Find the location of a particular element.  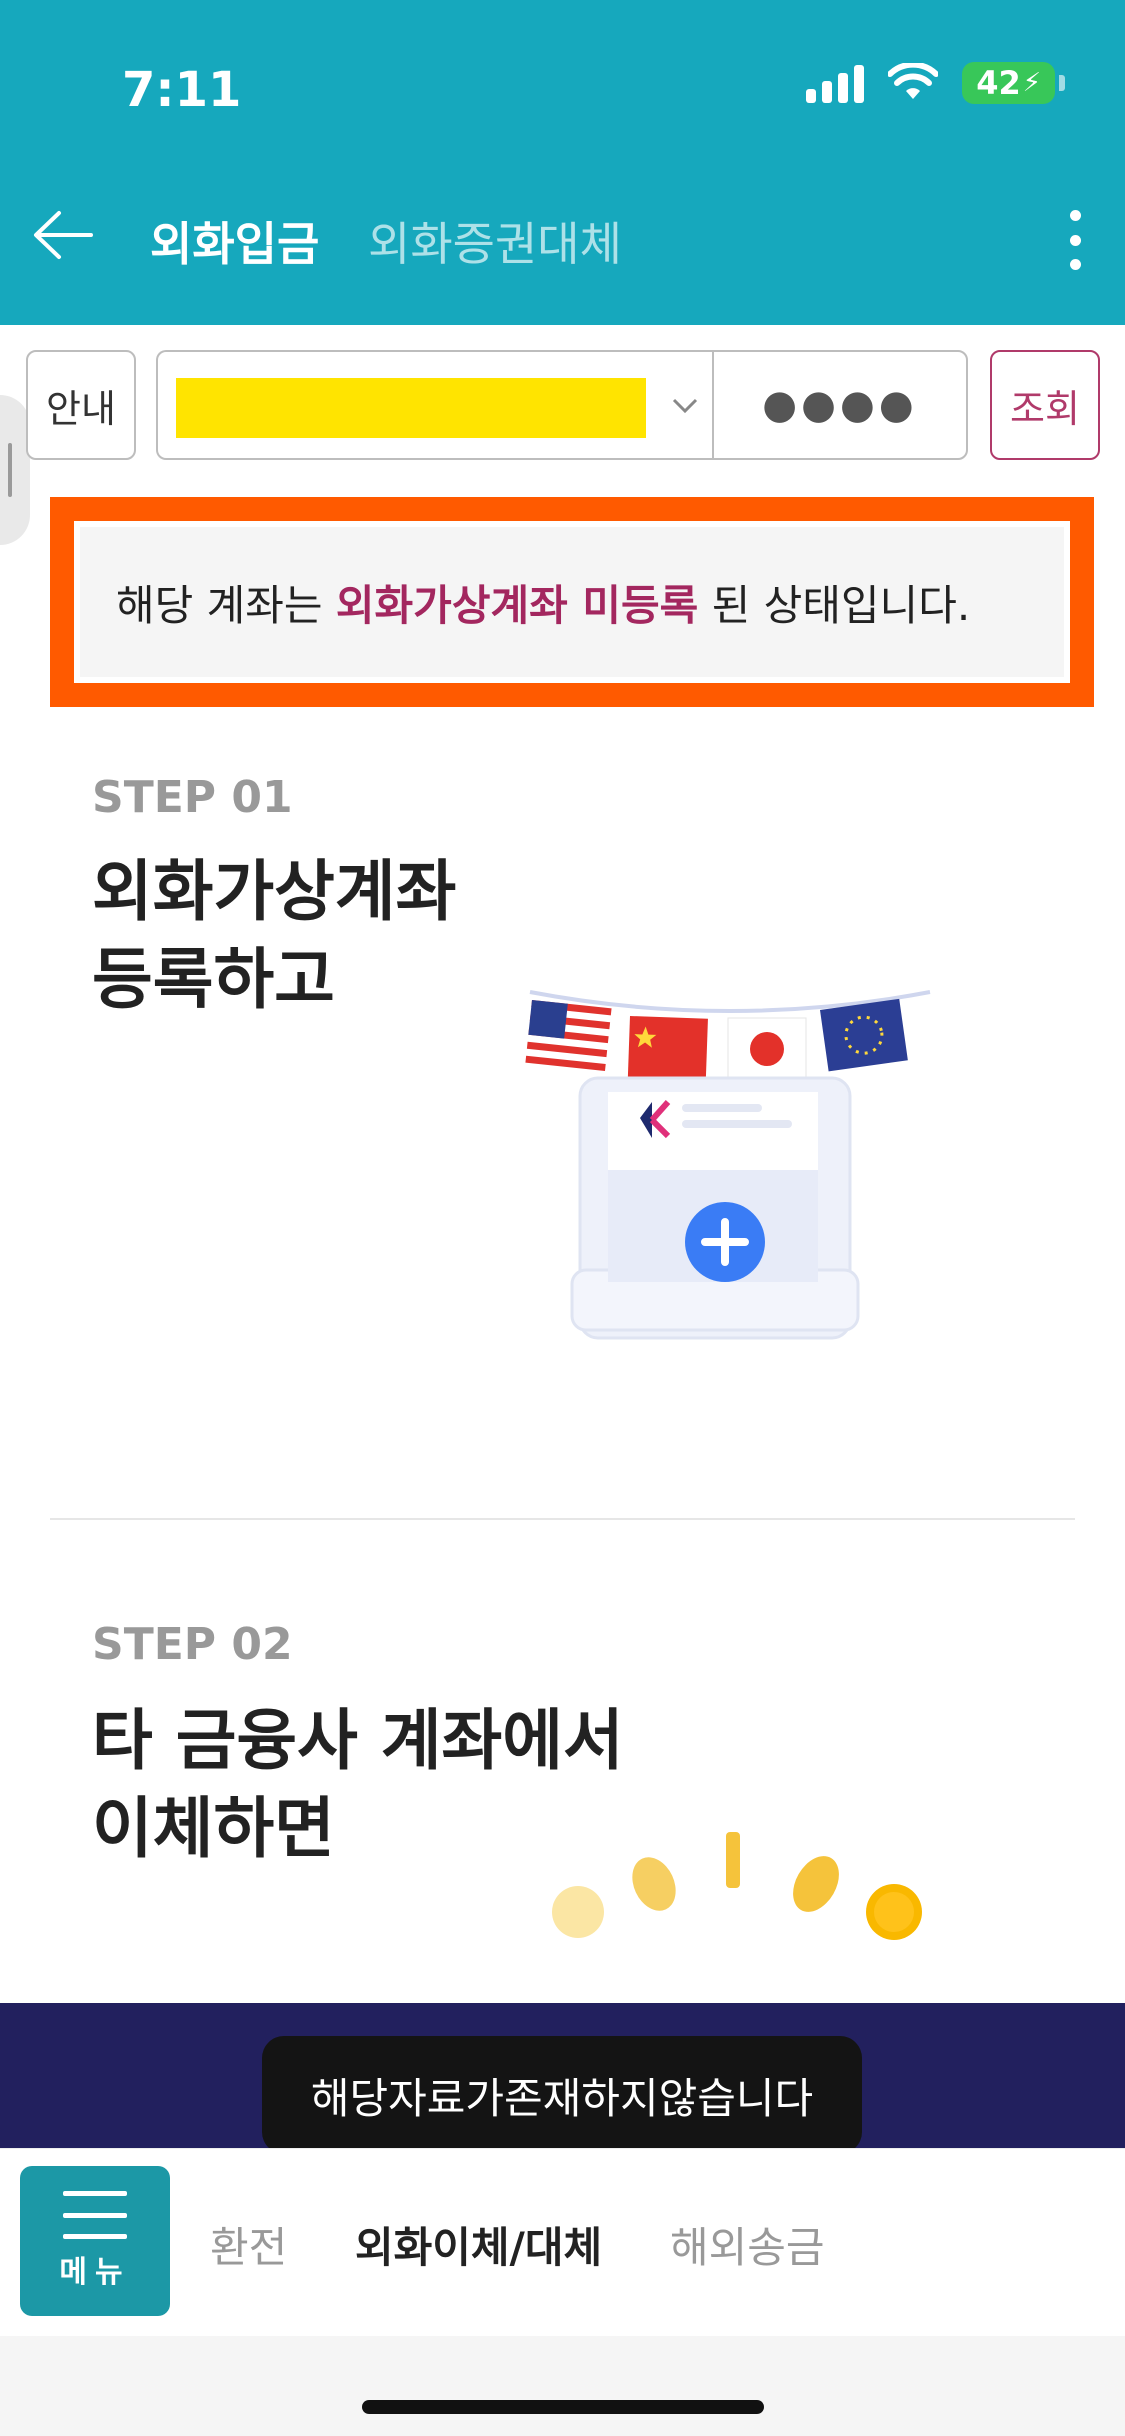

account-select is located at coordinates (435, 405).